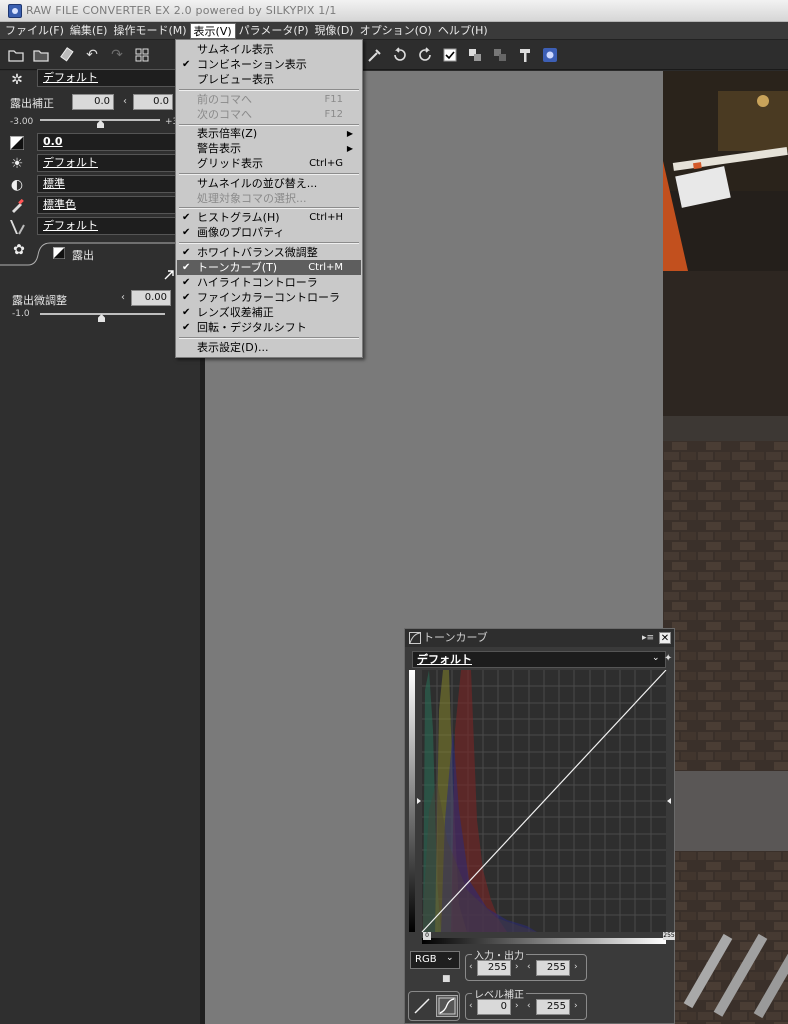 Image resolution: width=788 pixels, height=1024 pixels. I want to click on fine-exposure-slider-track, so click(102, 314).